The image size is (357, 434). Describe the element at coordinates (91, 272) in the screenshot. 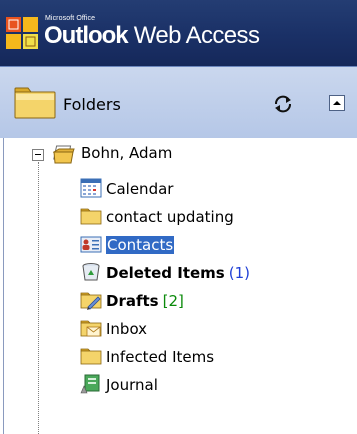

I see `deleted-items-icon` at that location.